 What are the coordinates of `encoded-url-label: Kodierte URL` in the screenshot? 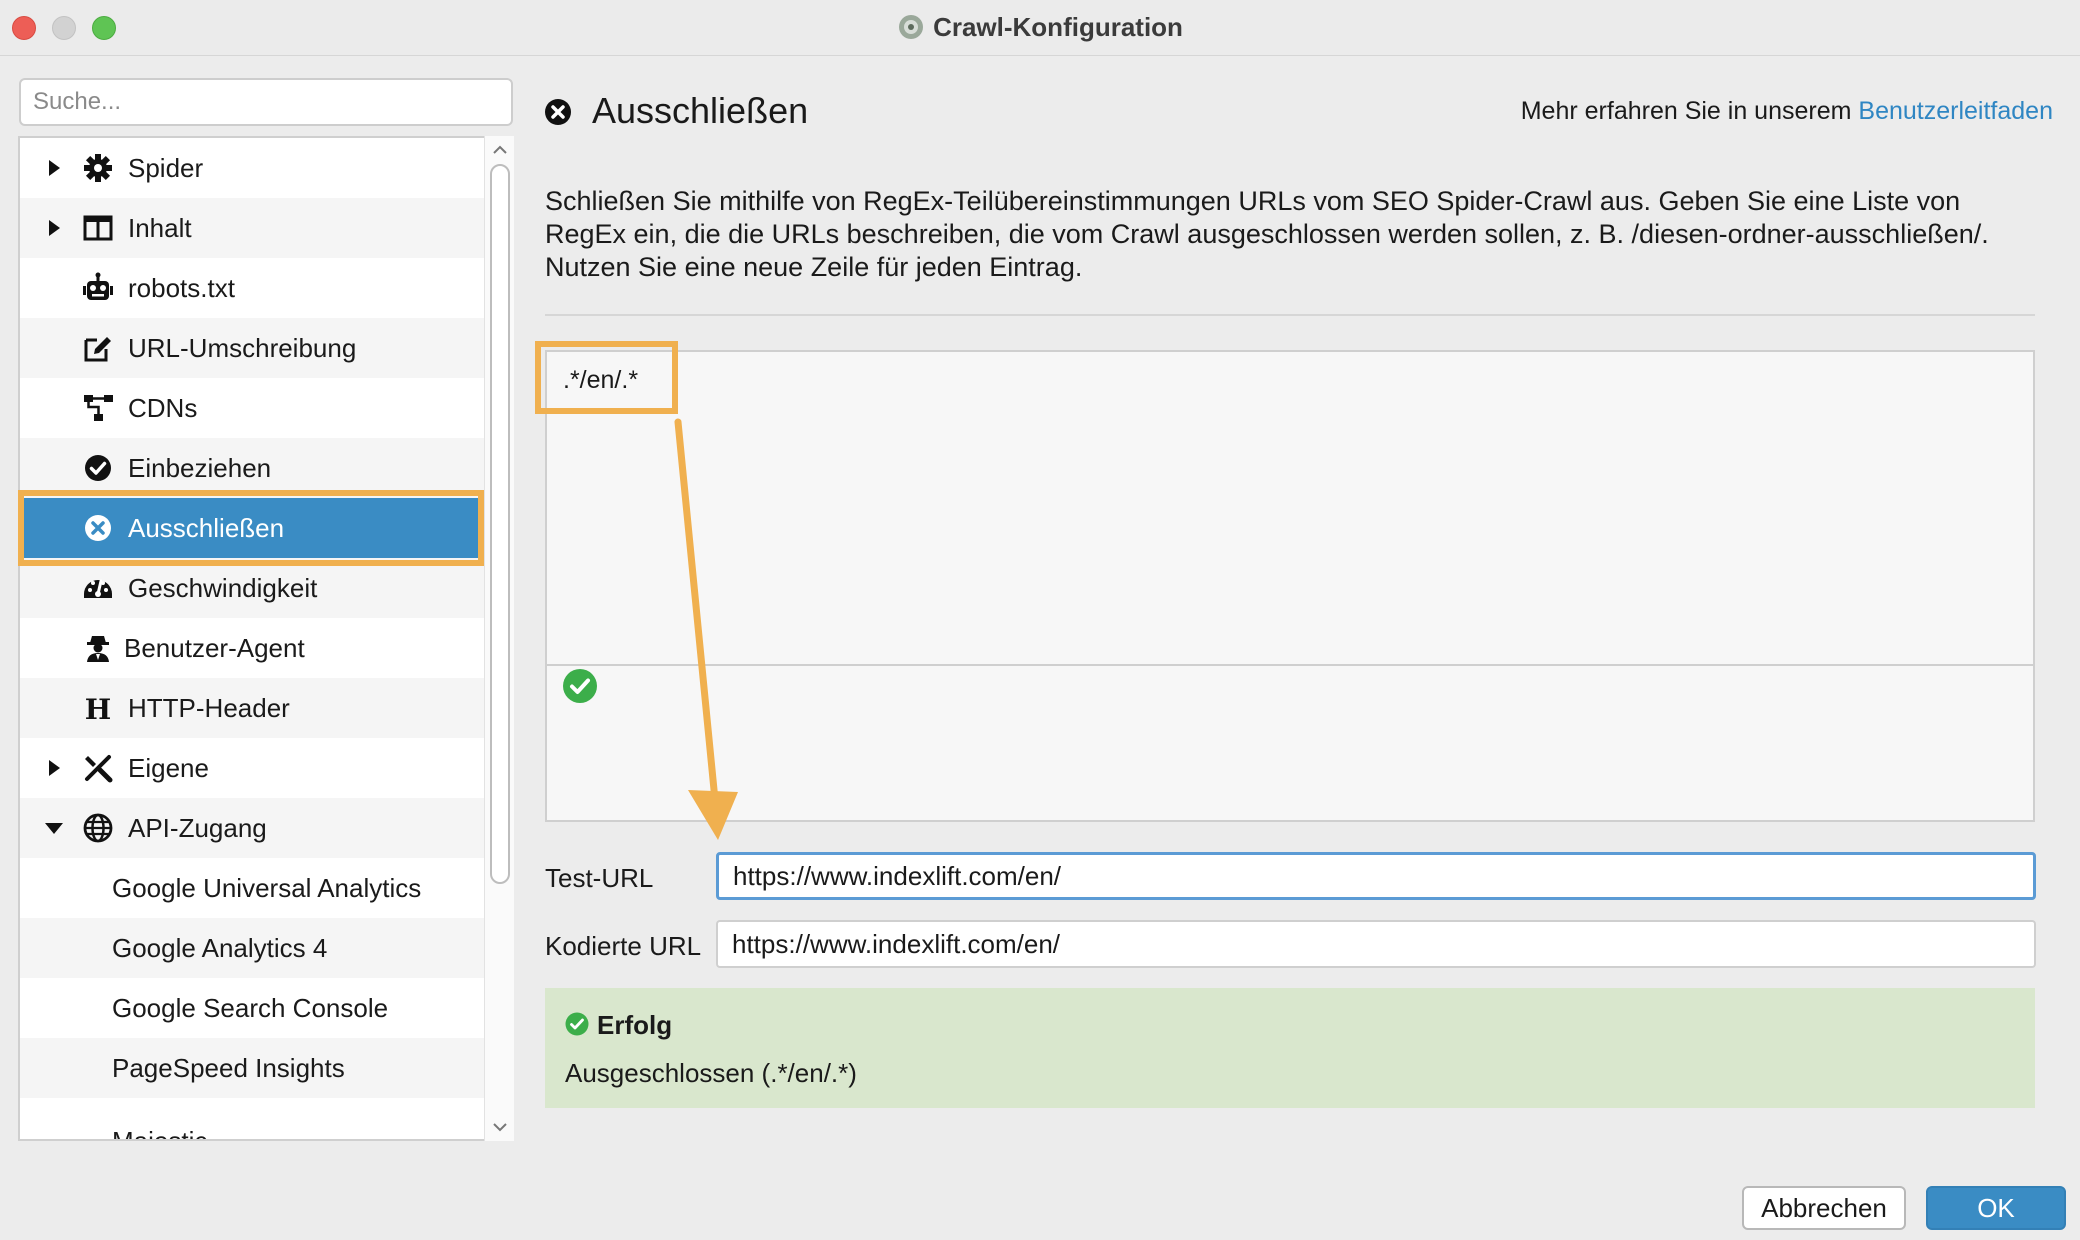 It's located at (623, 946).